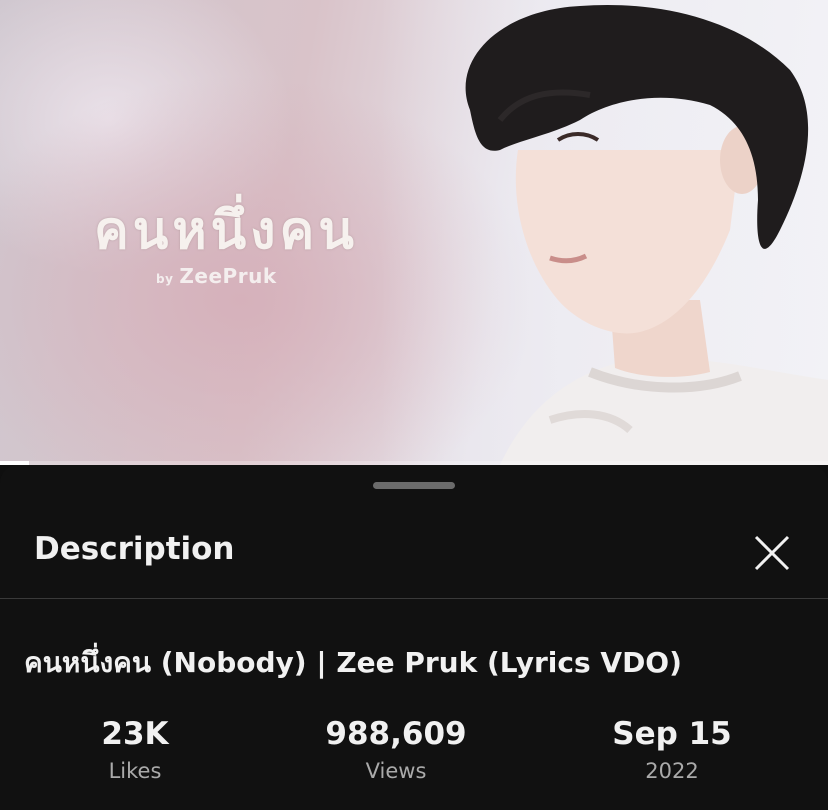 This screenshot has height=810, width=828. What do you see at coordinates (396, 771) in the screenshot?
I see `views-label: Views` at bounding box center [396, 771].